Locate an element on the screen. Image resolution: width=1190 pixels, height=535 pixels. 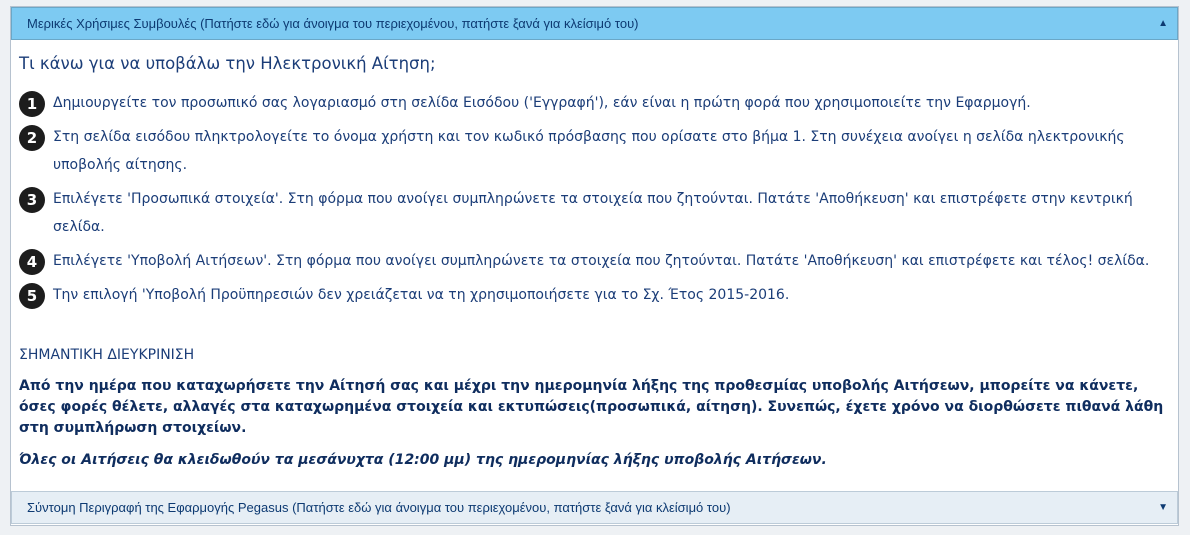
expand-arrow-icon: ▼ is located at coordinates (1163, 507).